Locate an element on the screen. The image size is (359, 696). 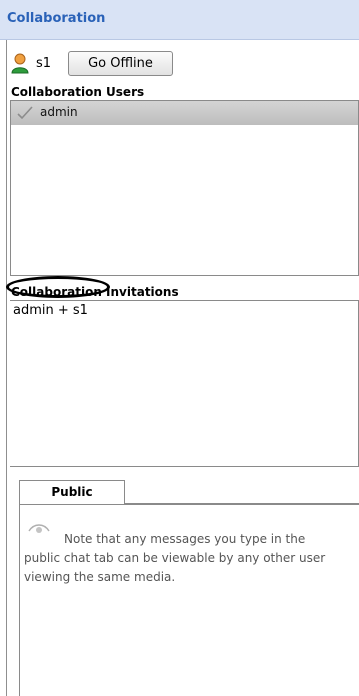
user-icon is located at coordinates (20, 63).